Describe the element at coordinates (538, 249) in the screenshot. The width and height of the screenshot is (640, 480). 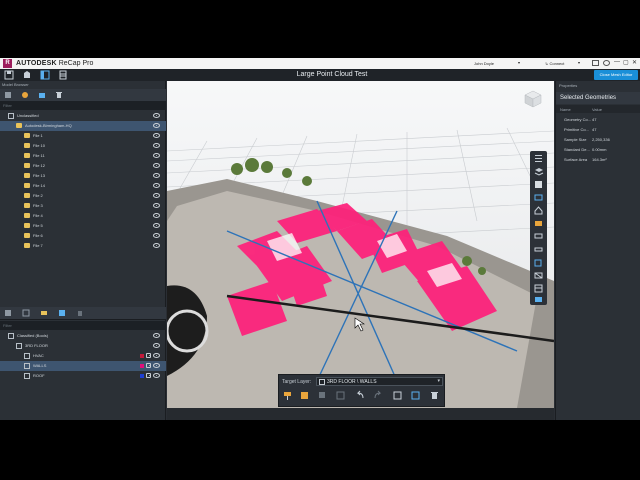
I see `measure-icon` at that location.